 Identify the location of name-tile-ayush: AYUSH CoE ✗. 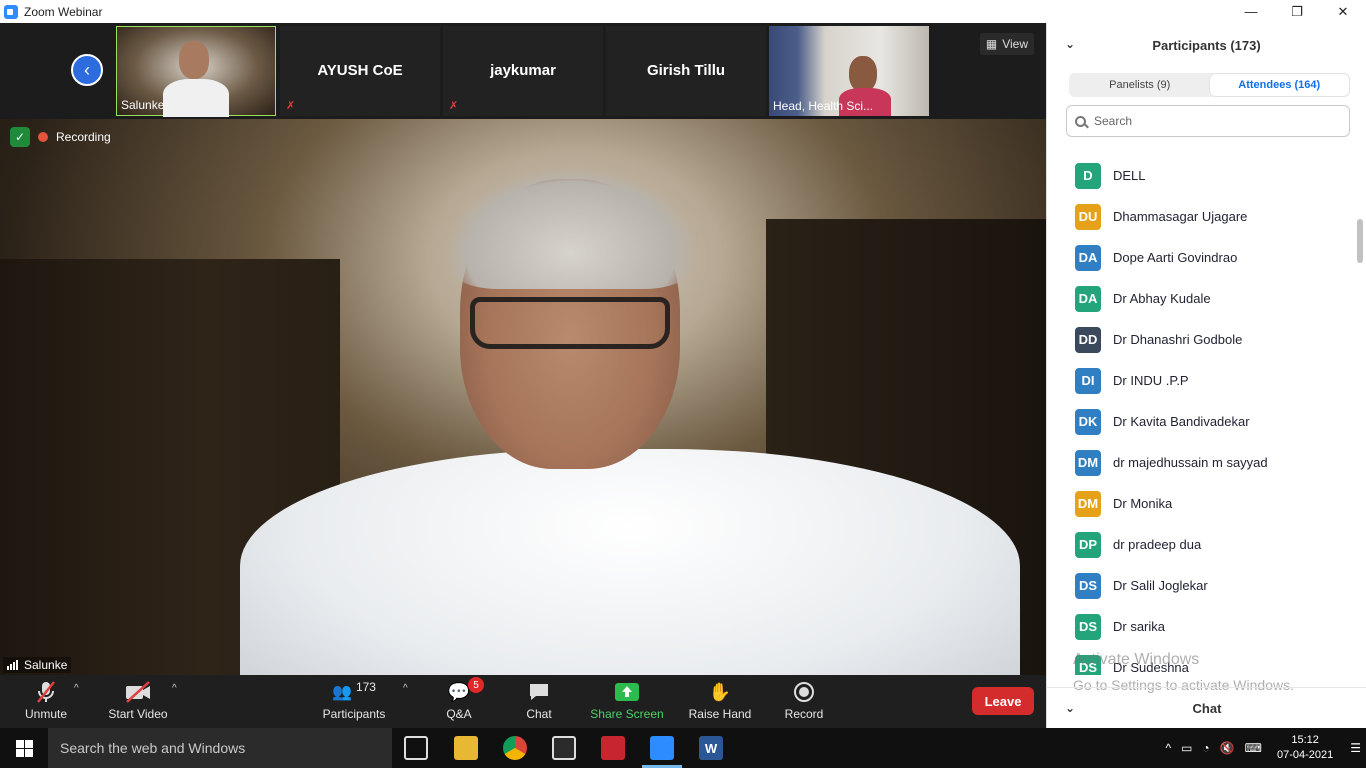
(360, 71).